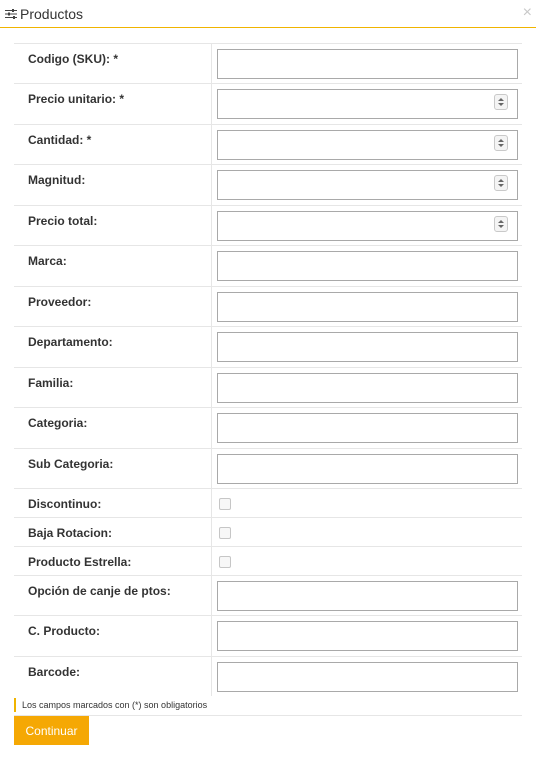 The height and width of the screenshot is (760, 536). Describe the element at coordinates (268, 14) in the screenshot. I see `window-titlebar: Productos ×` at that location.